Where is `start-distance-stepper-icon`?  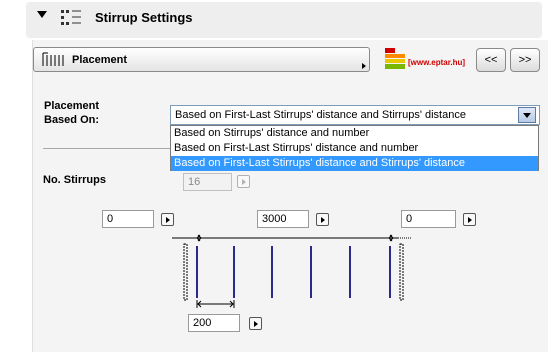 start-distance-stepper-icon is located at coordinates (167, 219).